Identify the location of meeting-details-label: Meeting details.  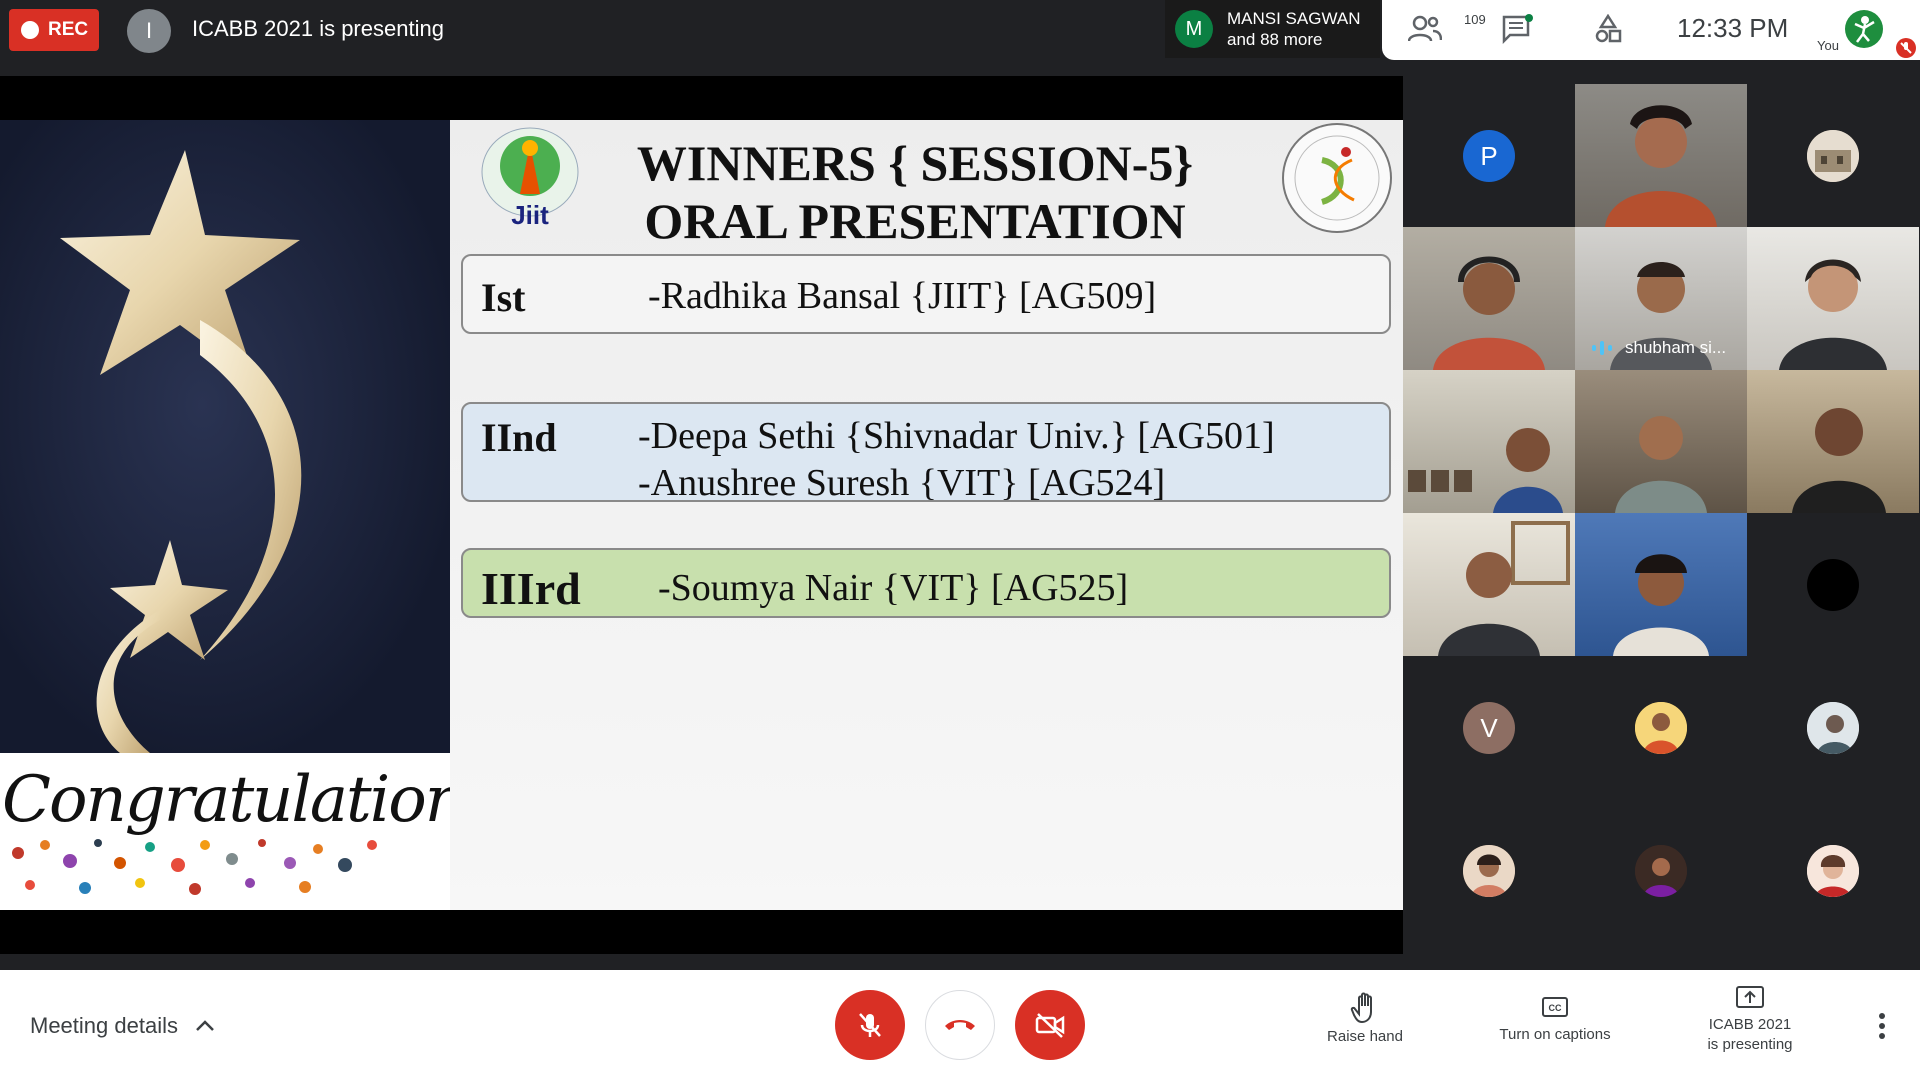
(104, 1025).